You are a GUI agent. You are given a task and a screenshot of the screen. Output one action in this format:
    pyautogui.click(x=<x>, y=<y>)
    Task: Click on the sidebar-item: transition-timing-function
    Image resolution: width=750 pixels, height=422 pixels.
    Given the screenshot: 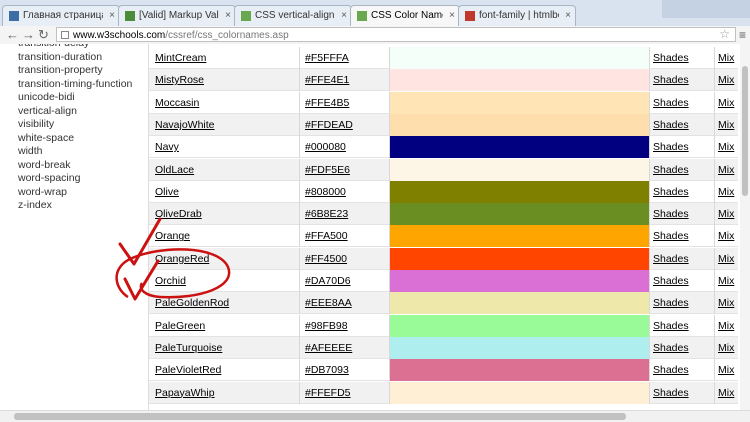 What is the action you would take?
    pyautogui.click(x=75, y=84)
    